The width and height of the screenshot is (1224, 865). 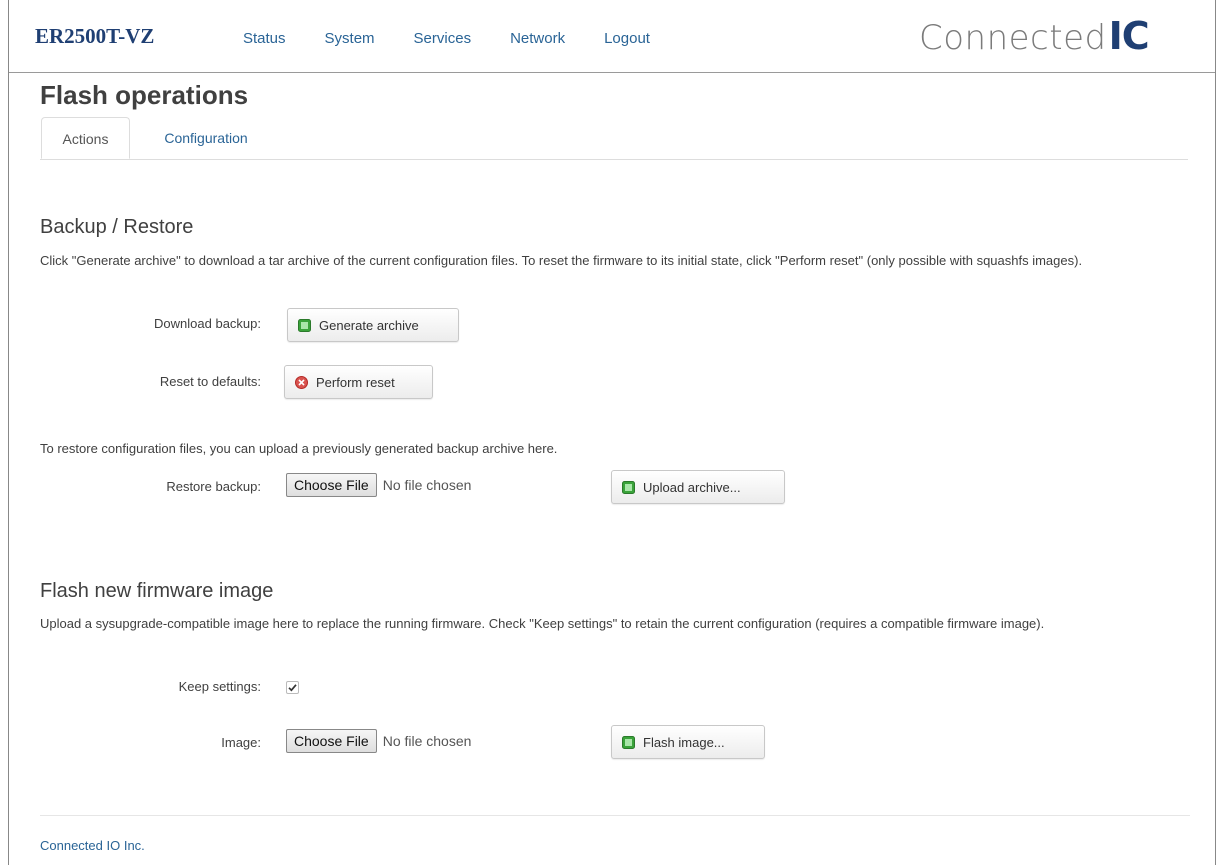 I want to click on restore-file-status: No file chosen, so click(x=427, y=485).